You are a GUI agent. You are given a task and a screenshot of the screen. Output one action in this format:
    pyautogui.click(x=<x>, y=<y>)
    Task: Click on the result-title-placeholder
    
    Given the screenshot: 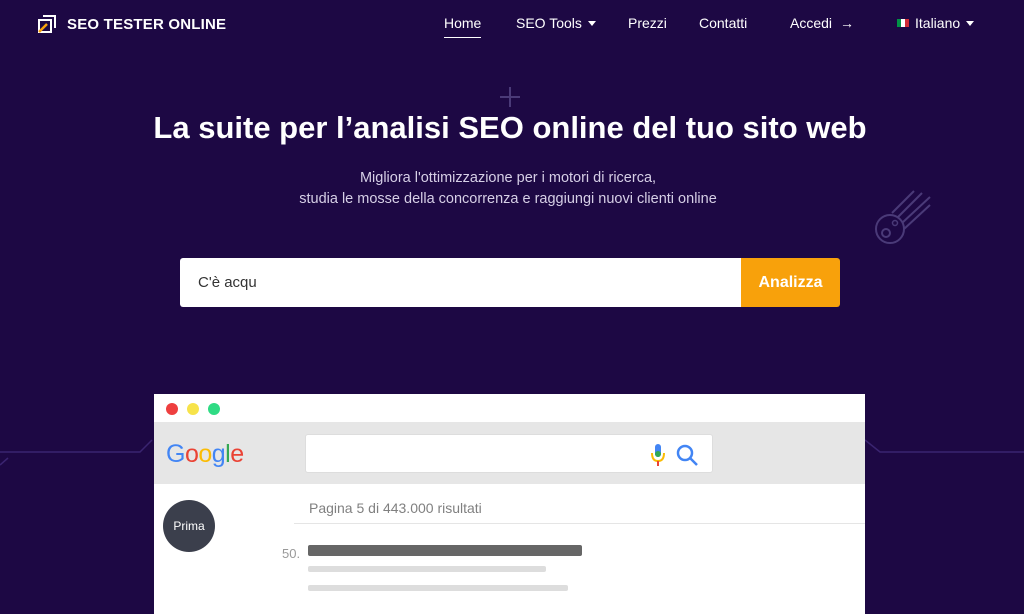 What is the action you would take?
    pyautogui.click(x=445, y=550)
    